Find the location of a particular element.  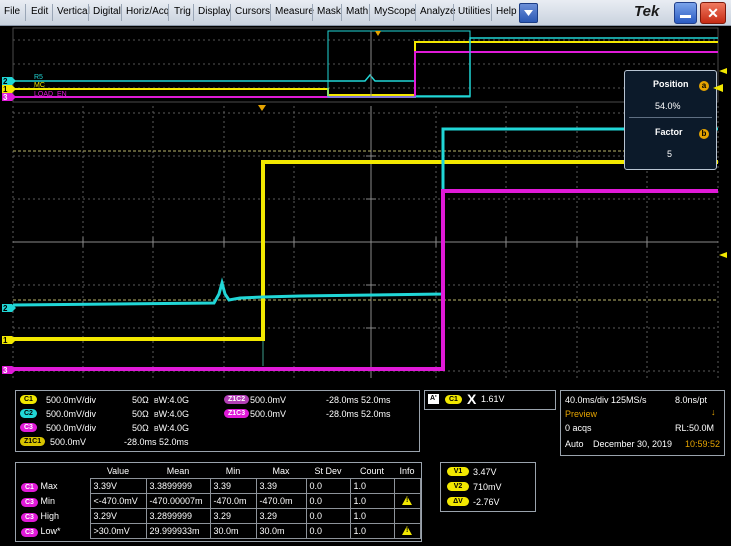

z1c3-badge: Z1C3 is located at coordinates (237, 413).